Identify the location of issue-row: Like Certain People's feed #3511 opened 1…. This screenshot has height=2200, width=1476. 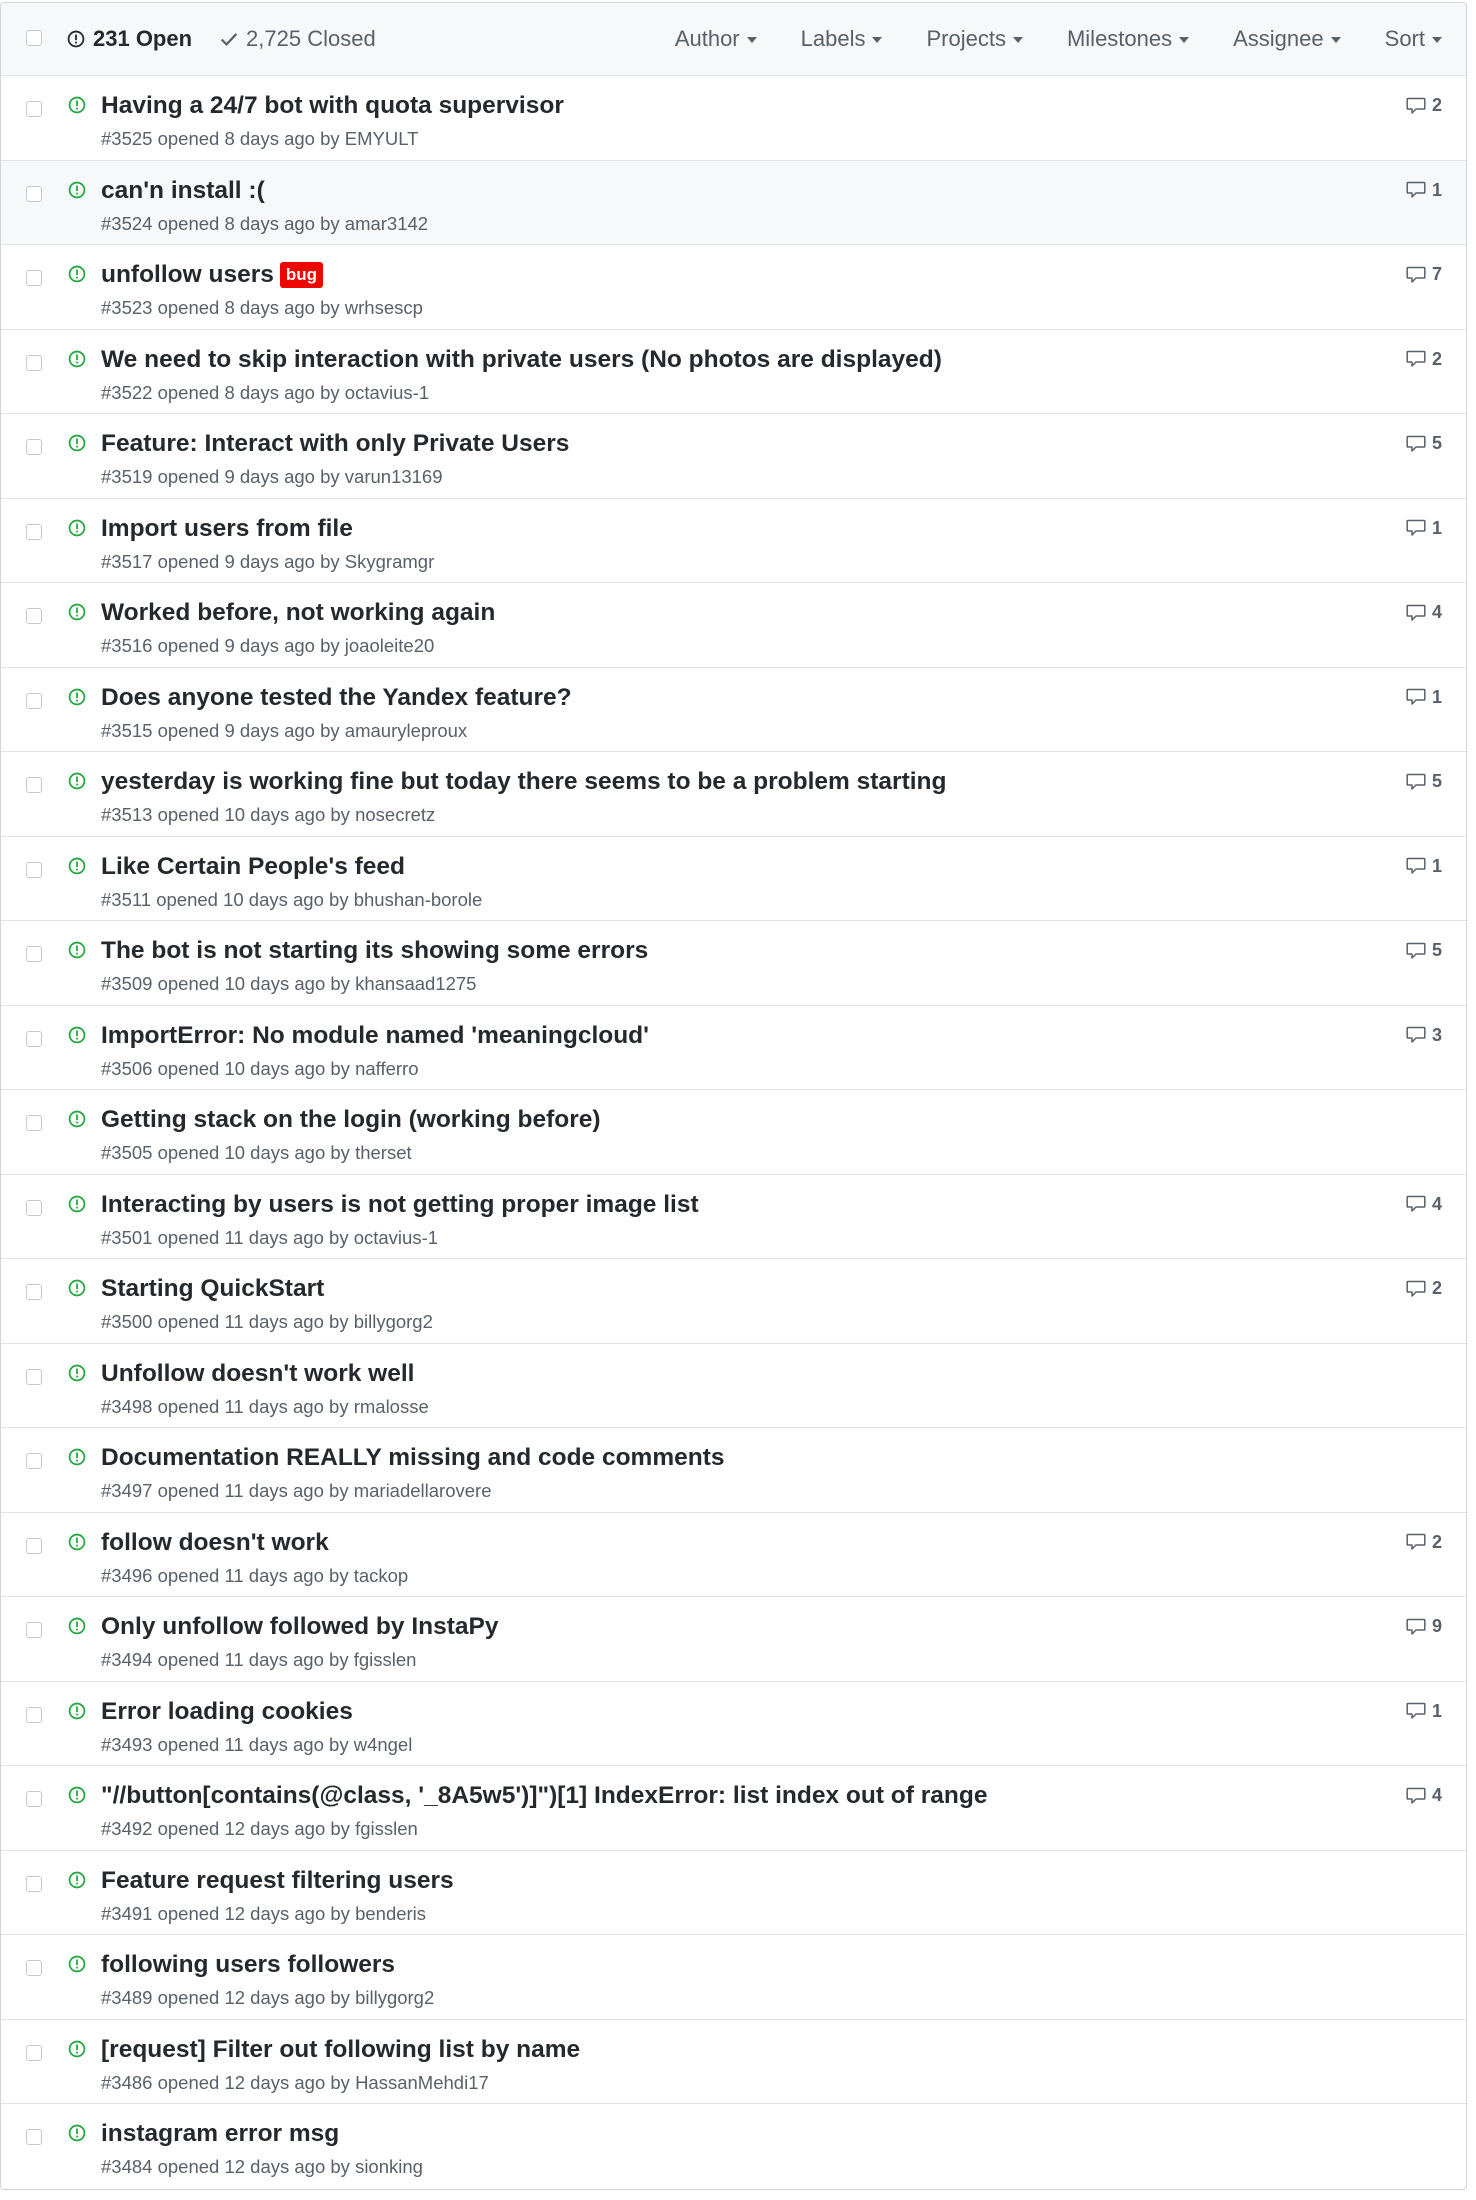
(733, 879).